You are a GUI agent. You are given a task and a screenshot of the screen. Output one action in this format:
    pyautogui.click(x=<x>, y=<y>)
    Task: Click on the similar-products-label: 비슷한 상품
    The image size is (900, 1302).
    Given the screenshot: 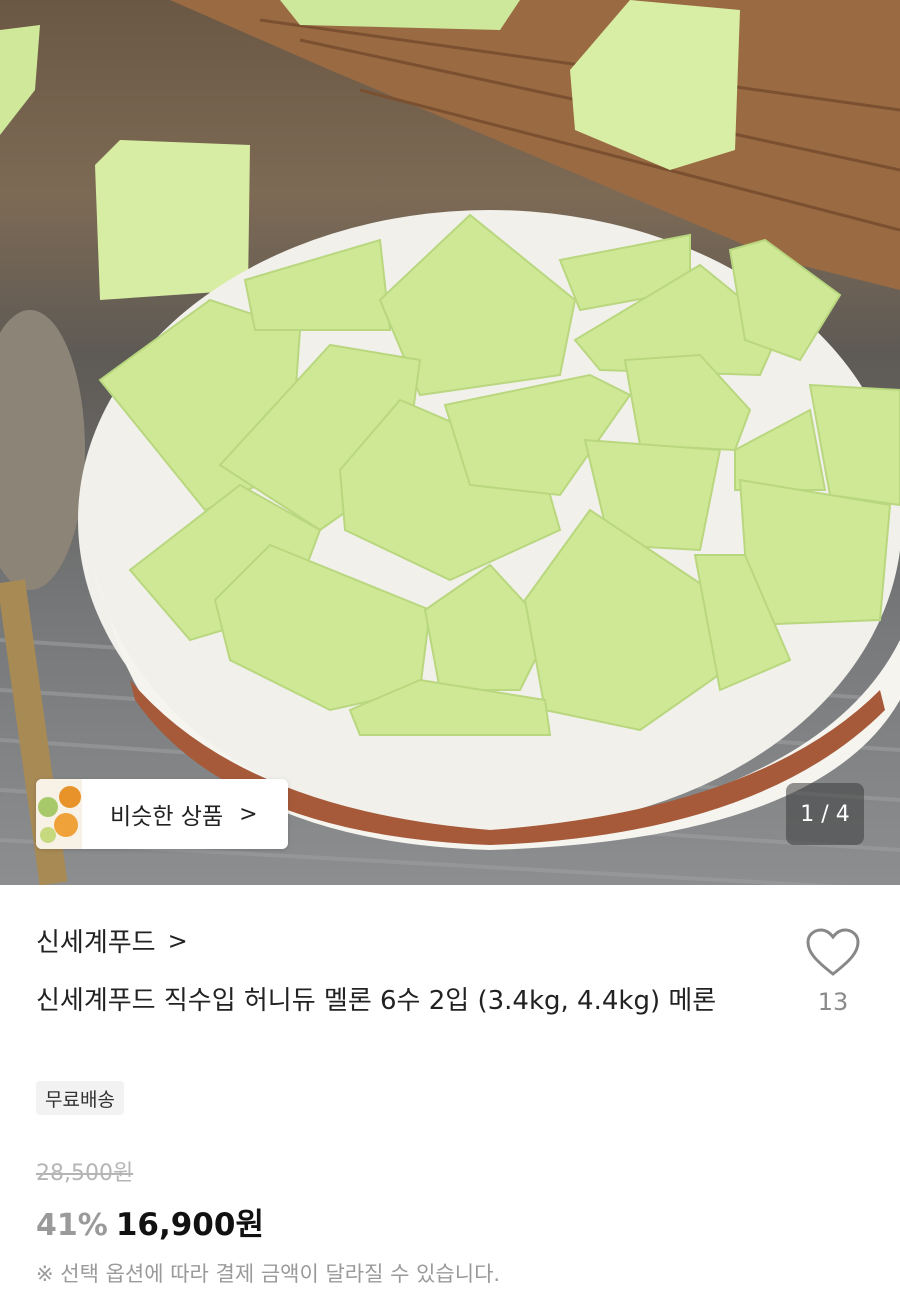 What is the action you would take?
    pyautogui.click(x=167, y=817)
    